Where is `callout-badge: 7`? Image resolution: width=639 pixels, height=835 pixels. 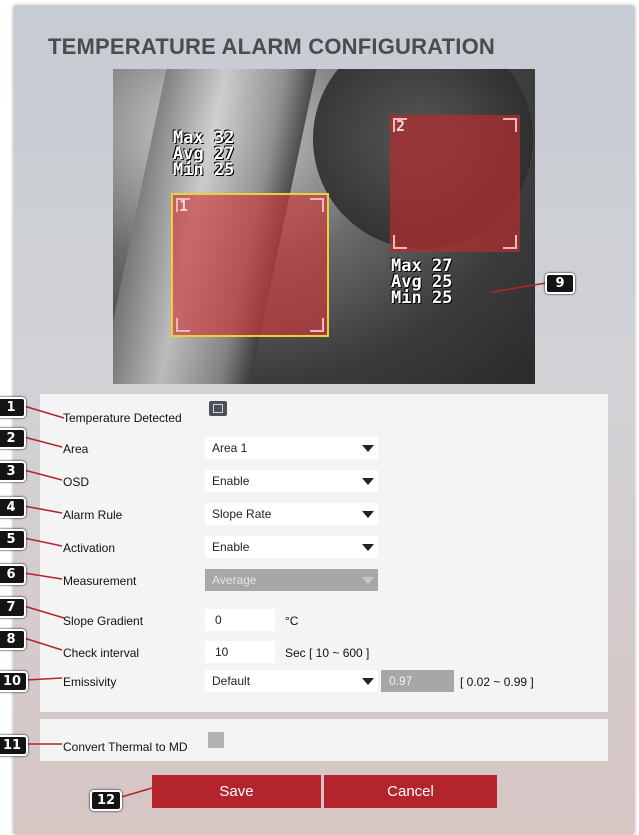
callout-badge: 7 is located at coordinates (13, 607).